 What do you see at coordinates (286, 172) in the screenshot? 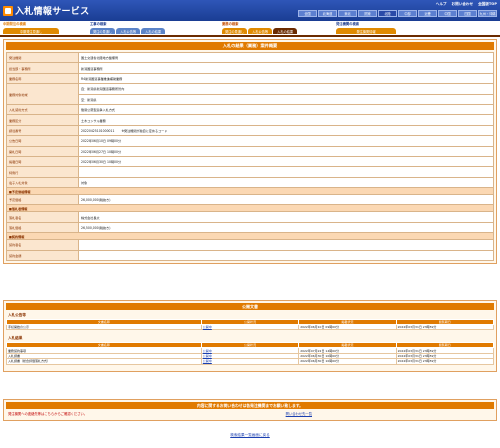
I see `row-value` at bounding box center [286, 172].